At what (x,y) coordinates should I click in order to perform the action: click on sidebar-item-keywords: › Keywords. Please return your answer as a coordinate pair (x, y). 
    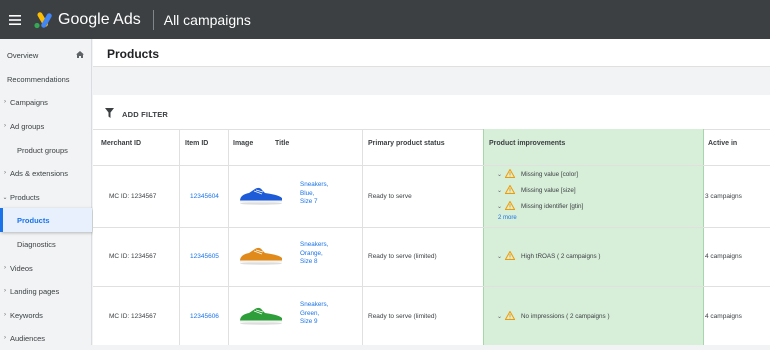
    Looking at the image, I should click on (46, 315).